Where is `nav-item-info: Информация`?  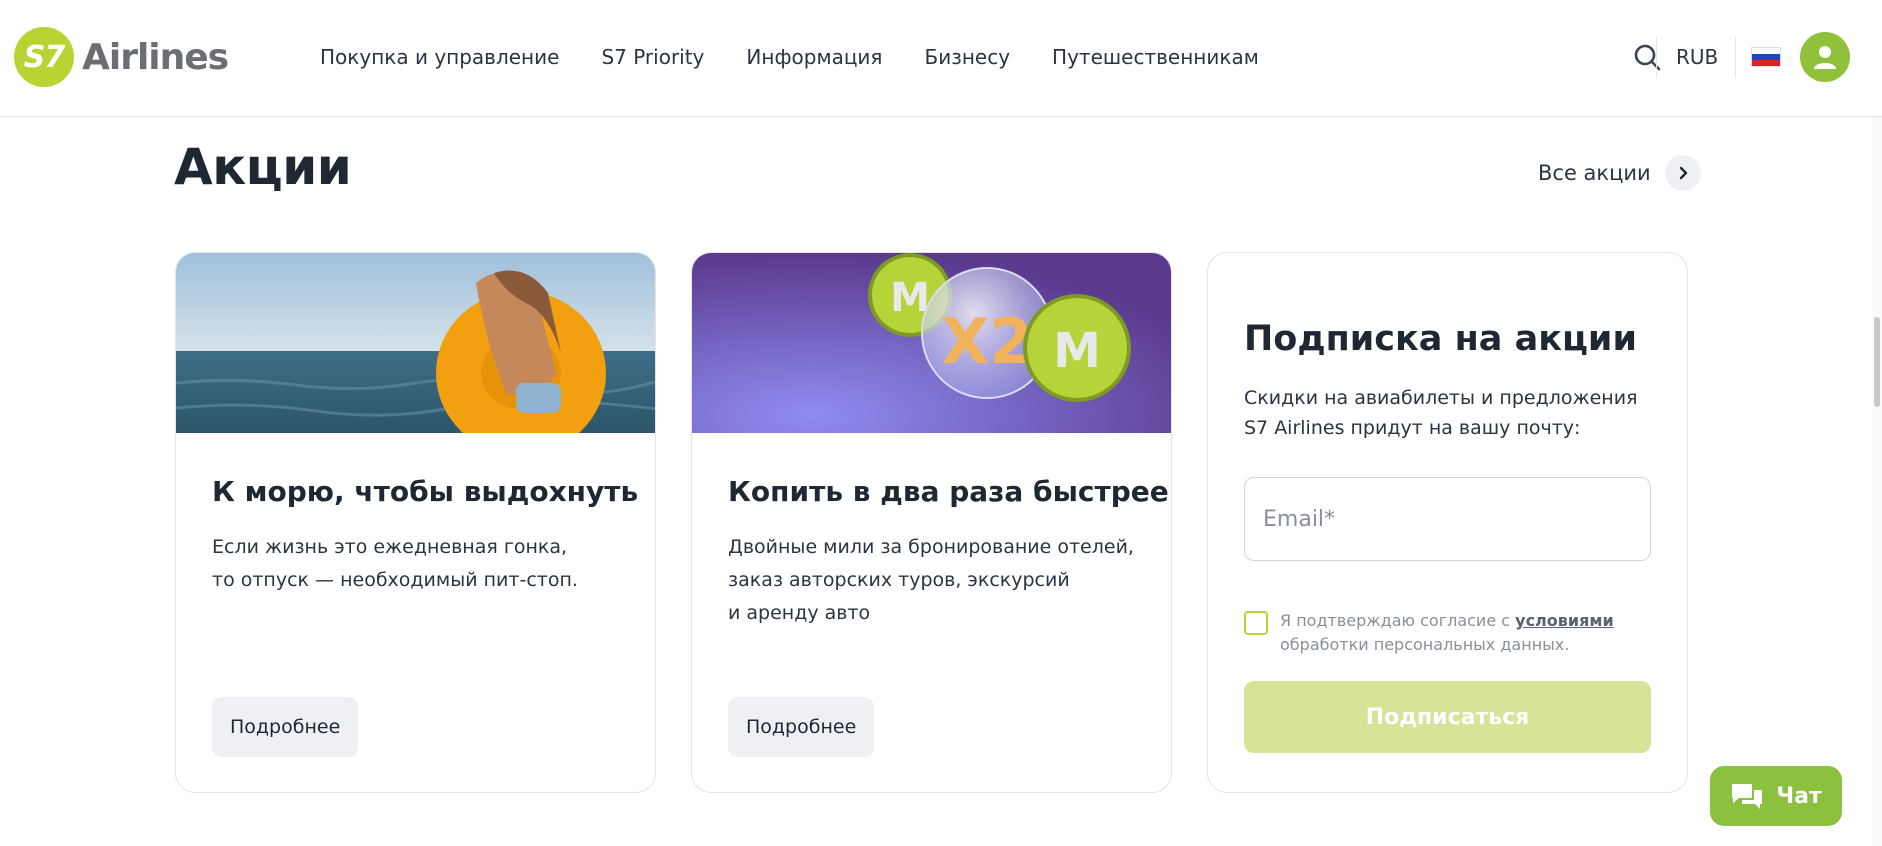 nav-item-info: Информация is located at coordinates (814, 57).